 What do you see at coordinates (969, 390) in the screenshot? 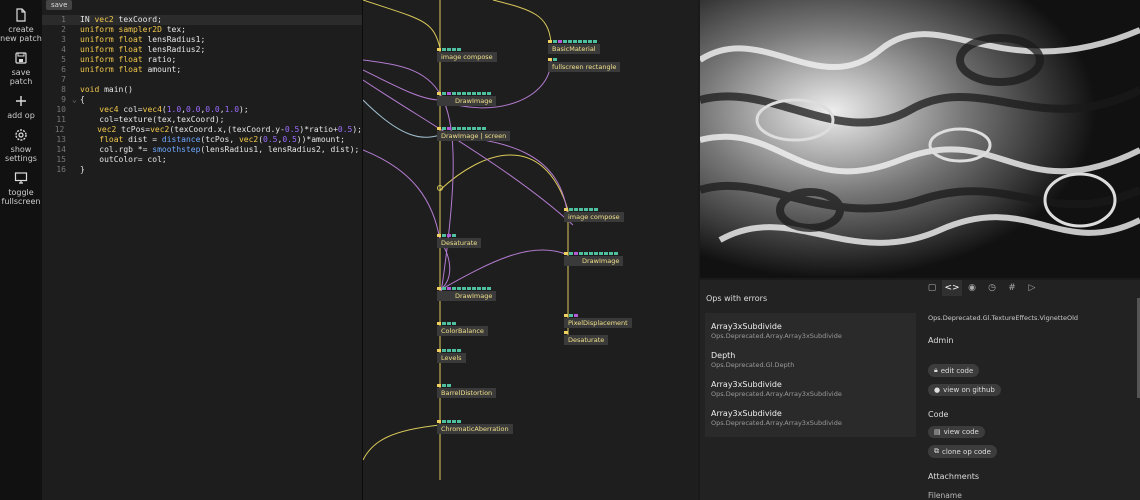
I see `view-github-label: view on github` at bounding box center [969, 390].